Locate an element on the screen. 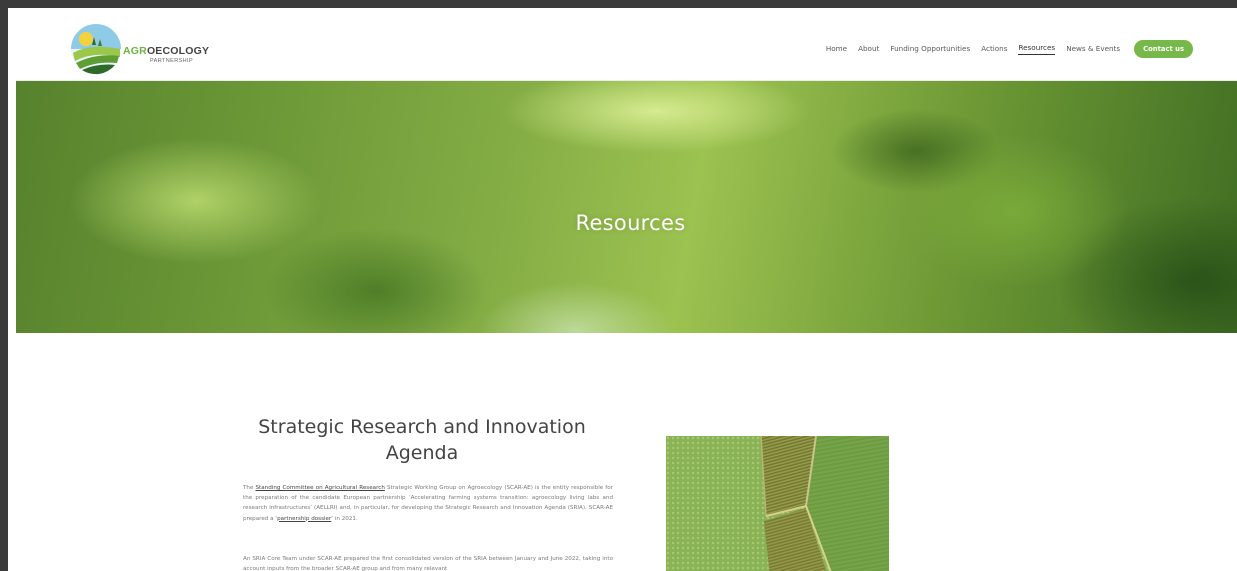 The width and height of the screenshot is (1237, 571). section-title: Strategic Research and Innovation Agenda is located at coordinates (422, 440).